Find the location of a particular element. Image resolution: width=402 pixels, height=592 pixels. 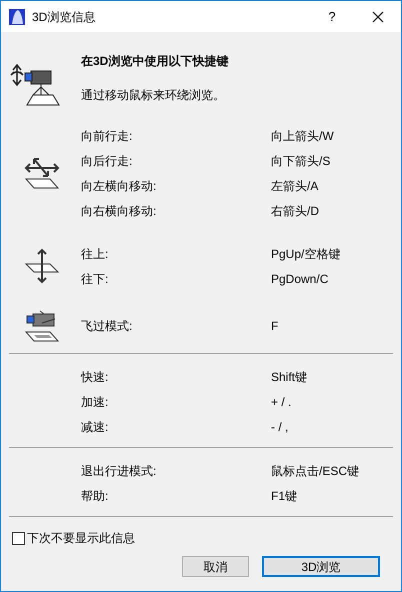

shortcut-key: 右箭头/D is located at coordinates (295, 211).